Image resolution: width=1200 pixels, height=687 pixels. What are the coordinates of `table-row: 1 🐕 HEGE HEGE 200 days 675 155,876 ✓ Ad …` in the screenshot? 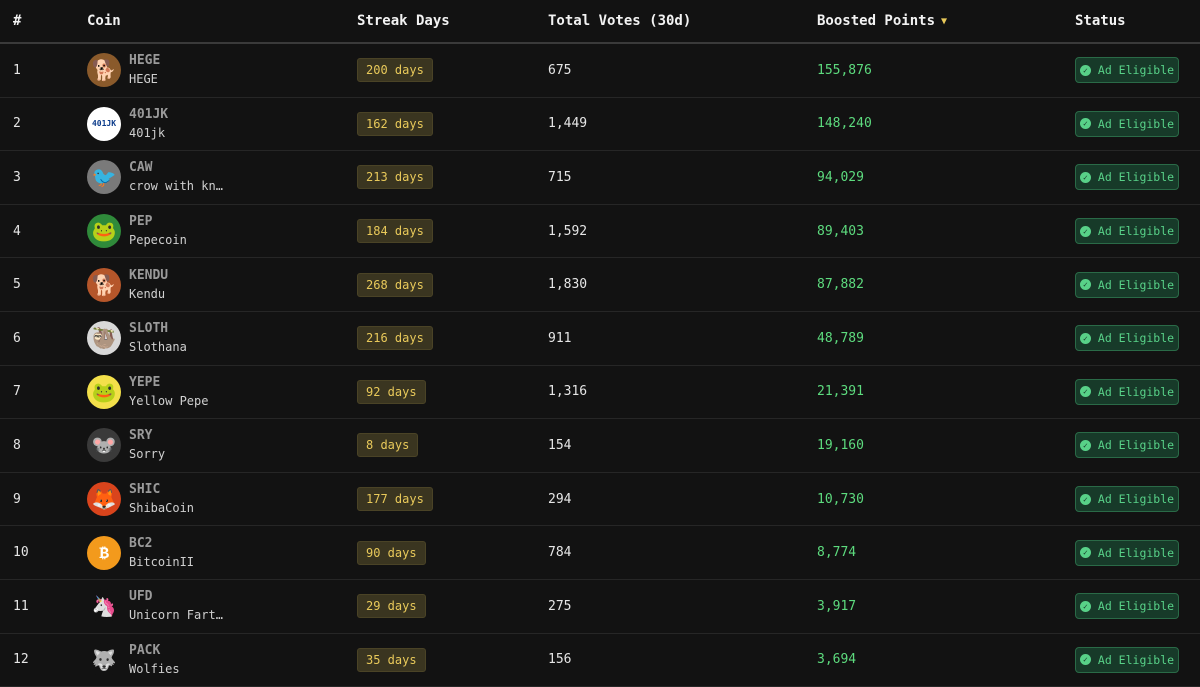 It's located at (600, 71).